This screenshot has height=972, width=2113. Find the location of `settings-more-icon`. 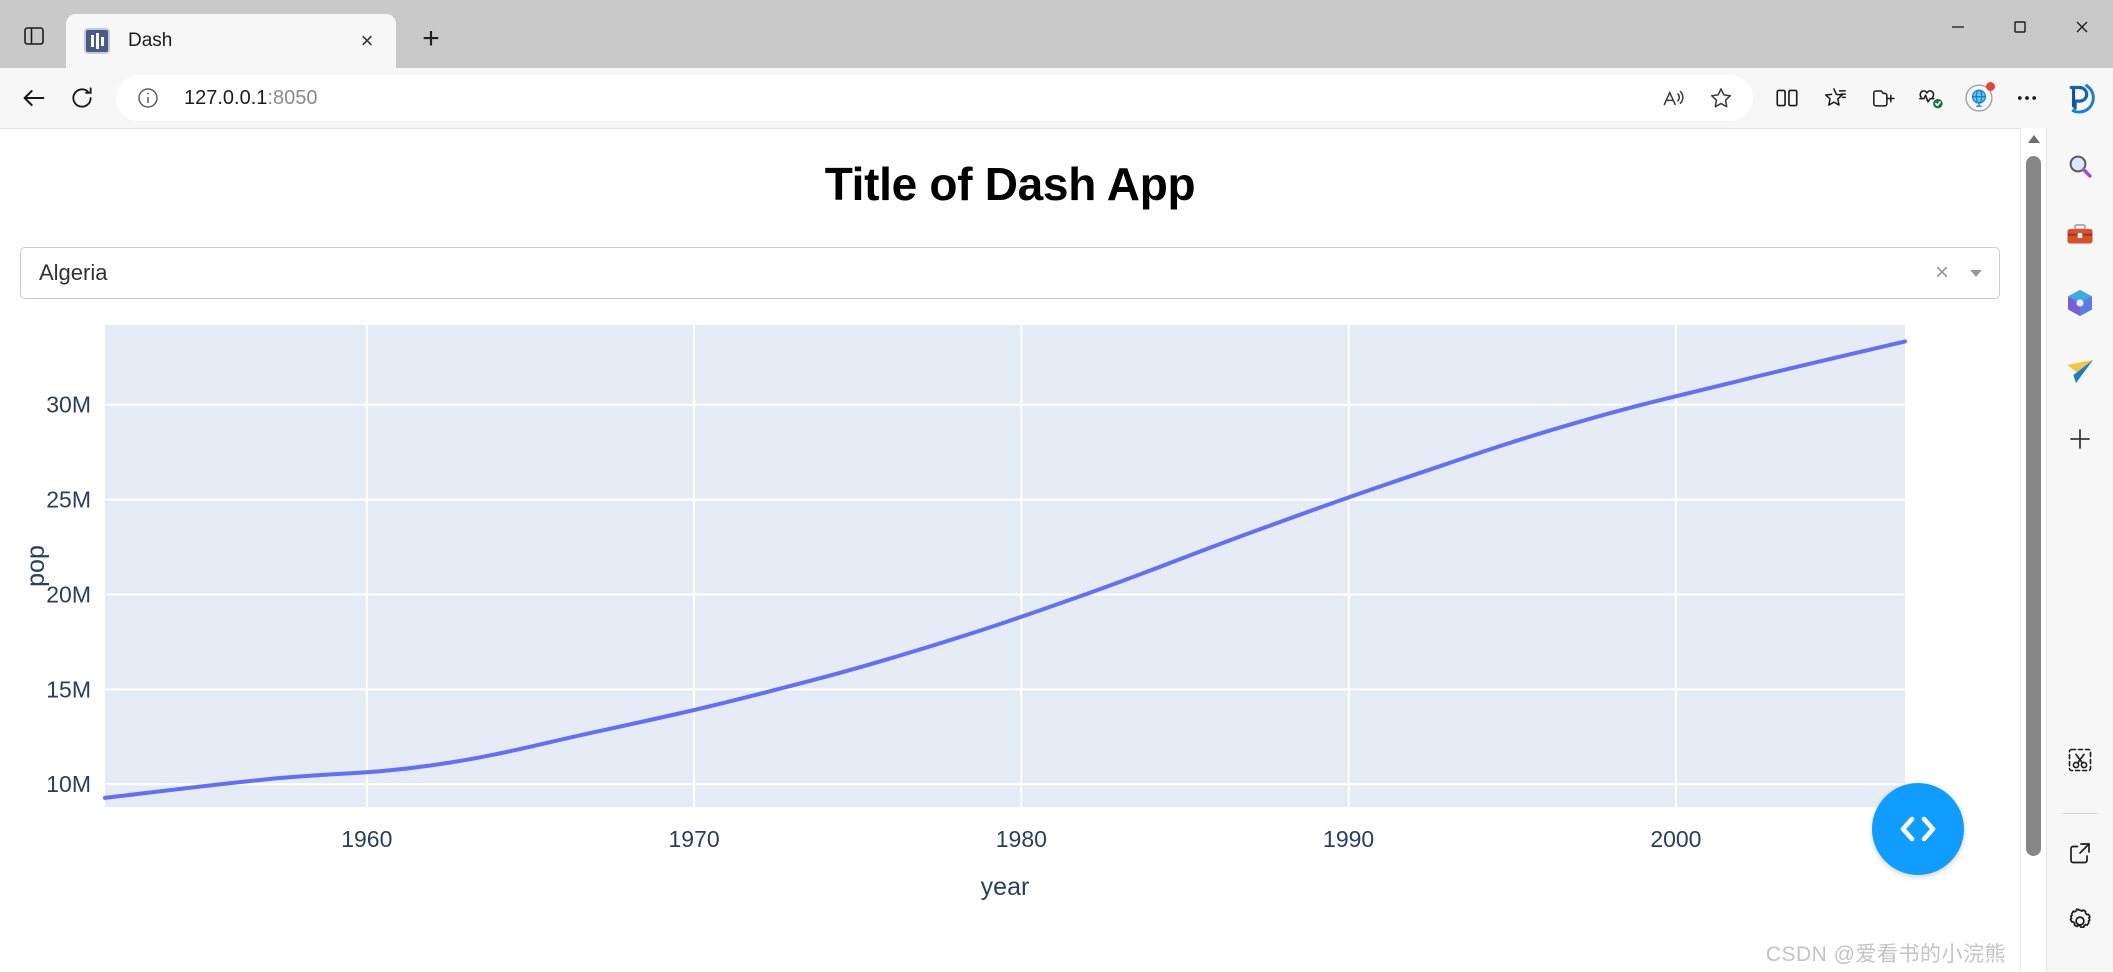

settings-more-icon is located at coordinates (2027, 98).